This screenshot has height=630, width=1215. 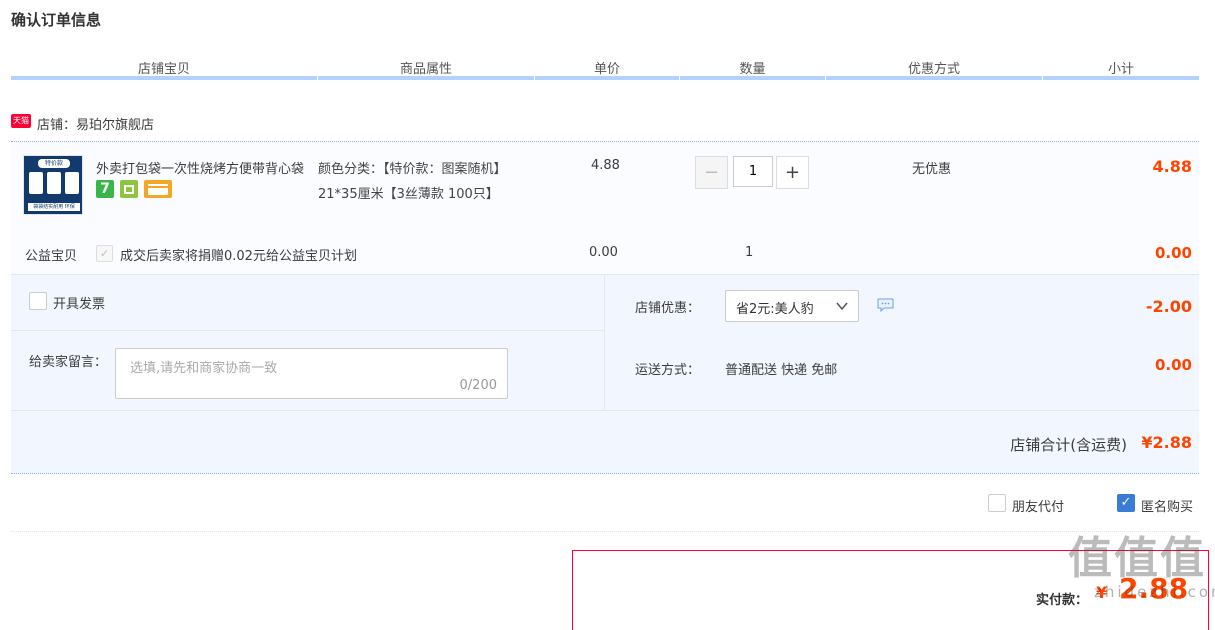 I want to click on shop-name-link: 店铺：易珀尔旗舰店, so click(x=95, y=123).